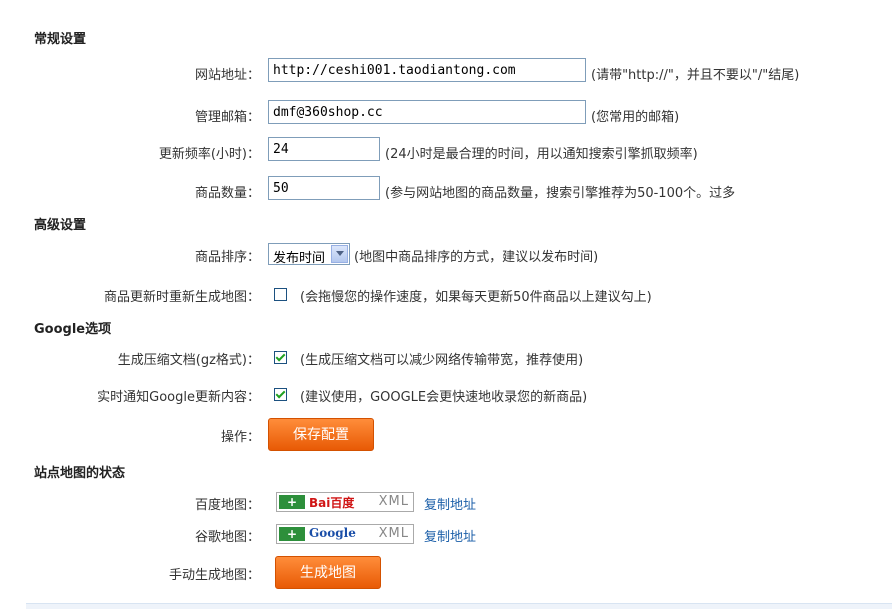 This screenshot has width=892, height=609. I want to click on baidu-xml-badge: + Bai百度 XML, so click(345, 502).